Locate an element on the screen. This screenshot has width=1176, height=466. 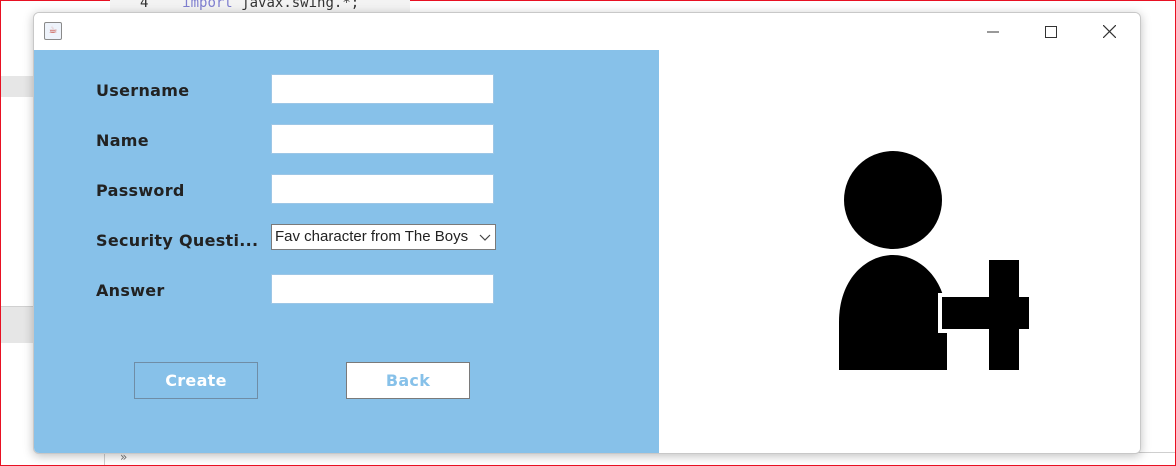
add-user-icon is located at coordinates (934, 260).